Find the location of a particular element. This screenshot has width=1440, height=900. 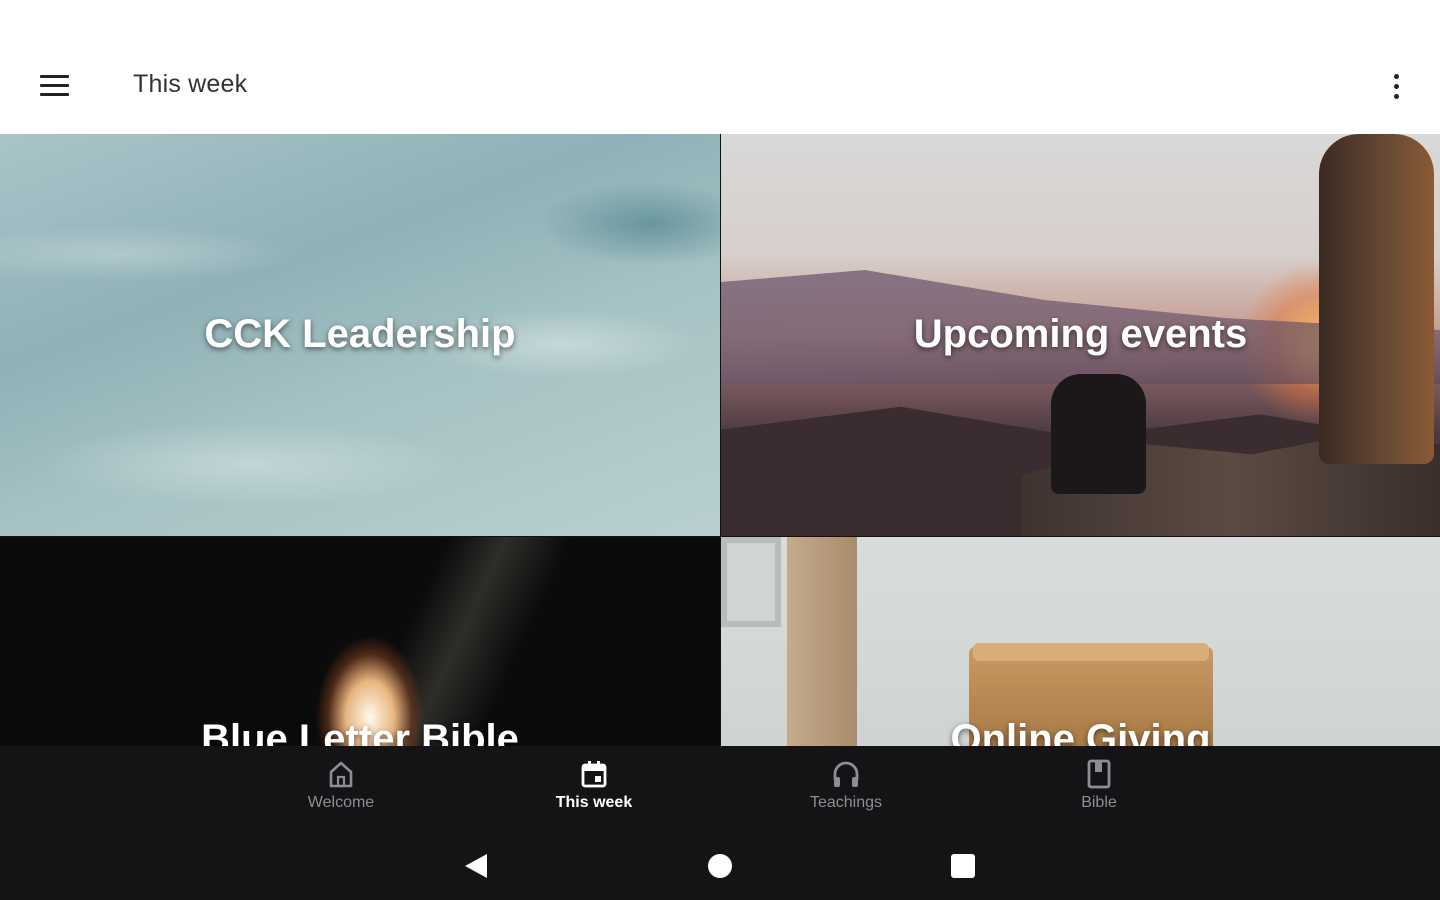

giving-image-frame is located at coordinates (751, 582).